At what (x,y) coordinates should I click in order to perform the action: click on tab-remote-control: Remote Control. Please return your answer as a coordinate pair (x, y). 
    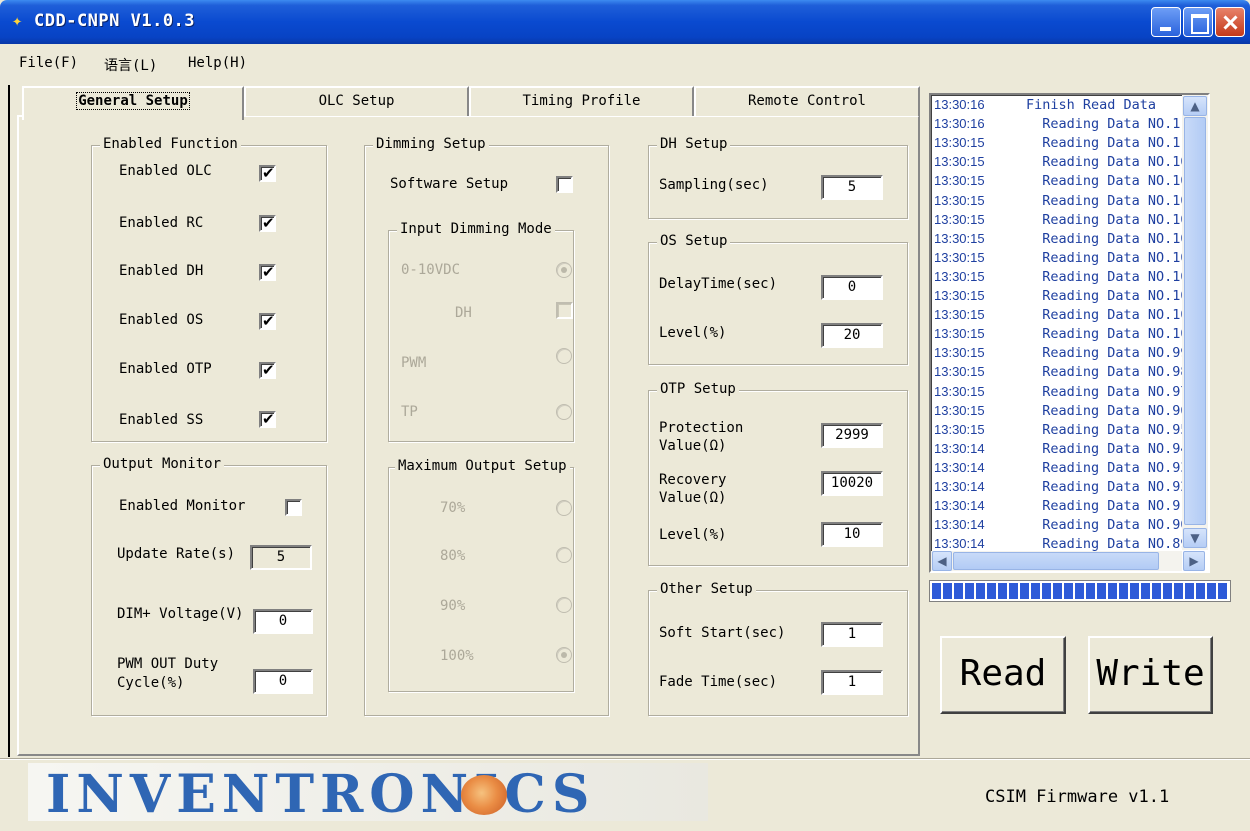
    Looking at the image, I should click on (807, 101).